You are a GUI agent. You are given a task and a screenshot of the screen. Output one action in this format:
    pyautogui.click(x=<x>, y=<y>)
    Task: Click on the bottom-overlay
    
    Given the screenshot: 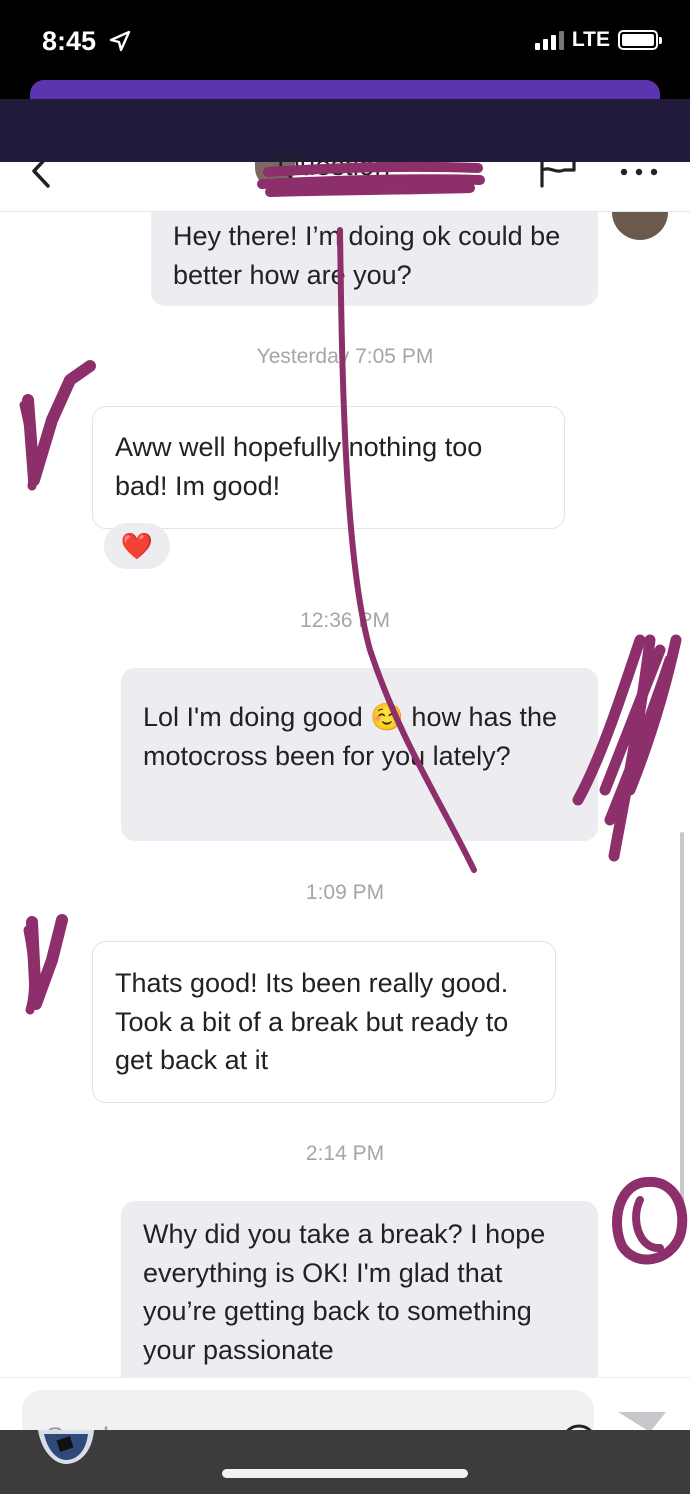 What is the action you would take?
    pyautogui.click(x=345, y=1462)
    